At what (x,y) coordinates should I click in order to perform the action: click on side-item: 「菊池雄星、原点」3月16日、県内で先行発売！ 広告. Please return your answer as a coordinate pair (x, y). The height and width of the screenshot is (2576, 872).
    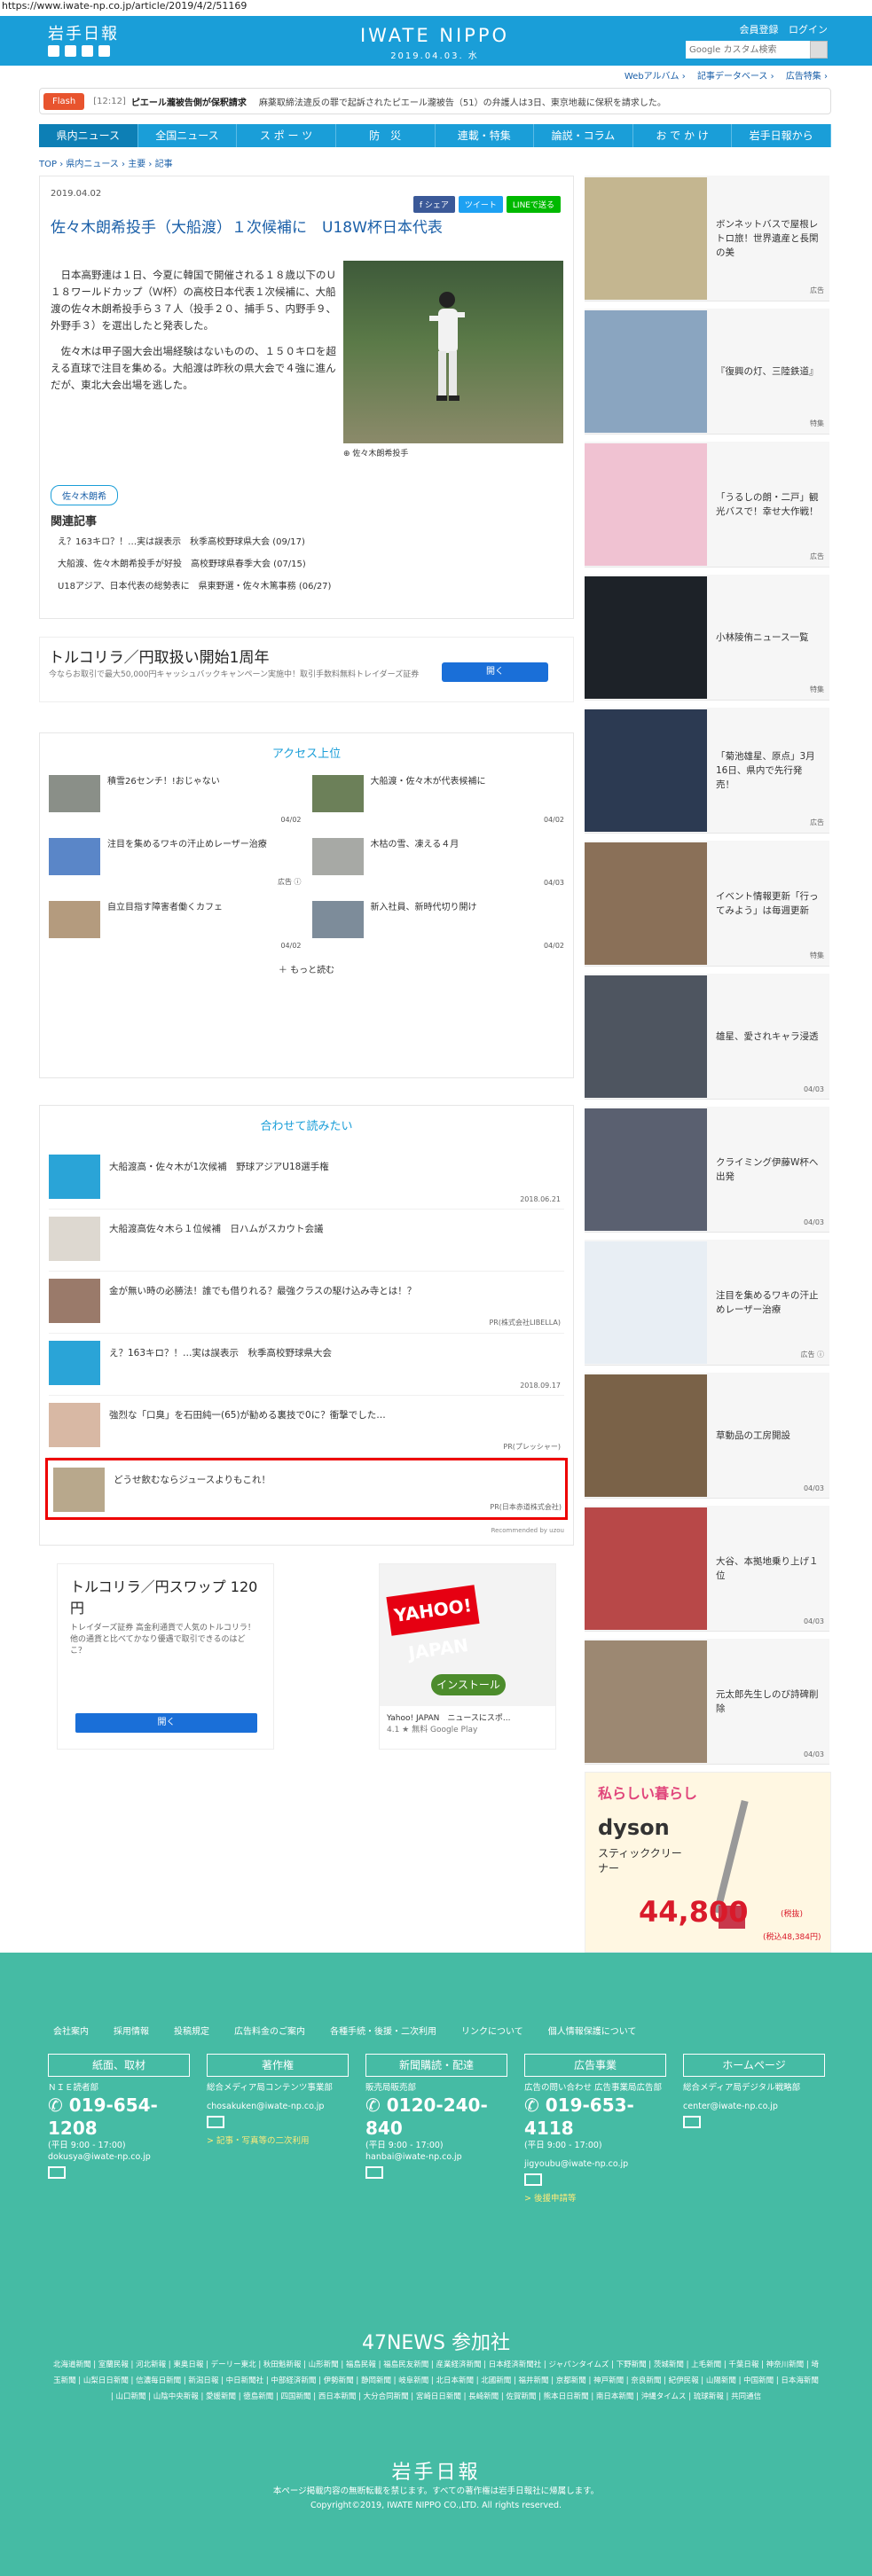
    Looking at the image, I should click on (707, 771).